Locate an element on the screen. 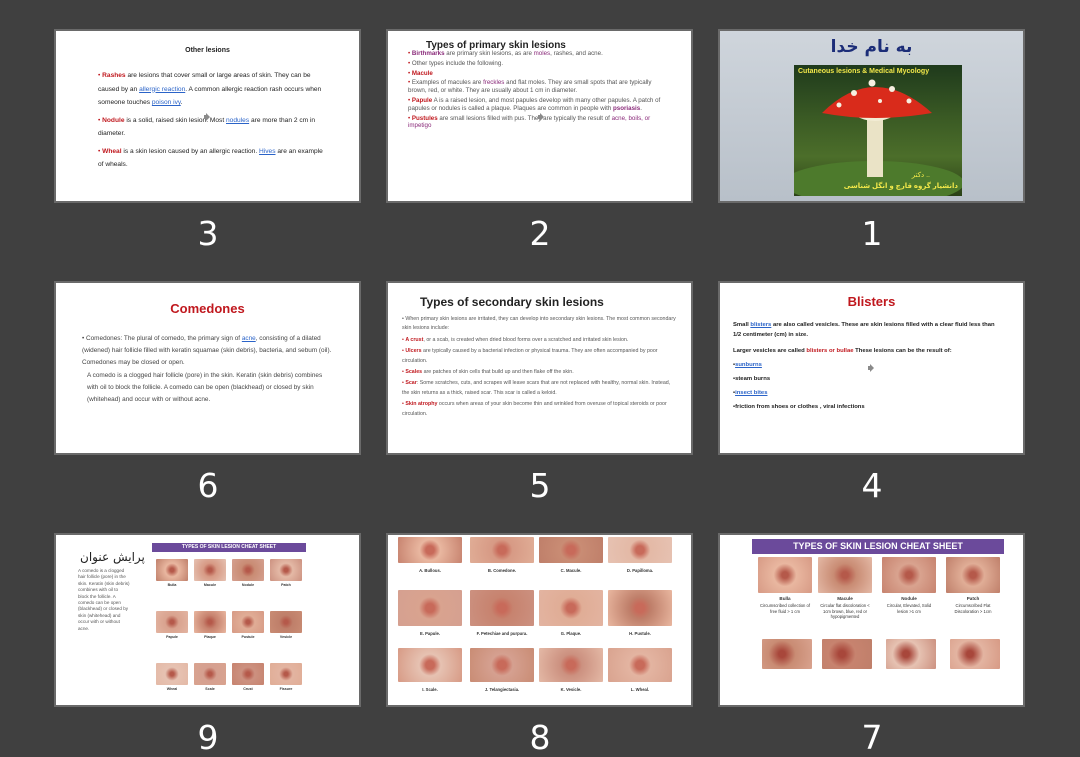  lesion-caption: G. Plaque. is located at coordinates (571, 633).